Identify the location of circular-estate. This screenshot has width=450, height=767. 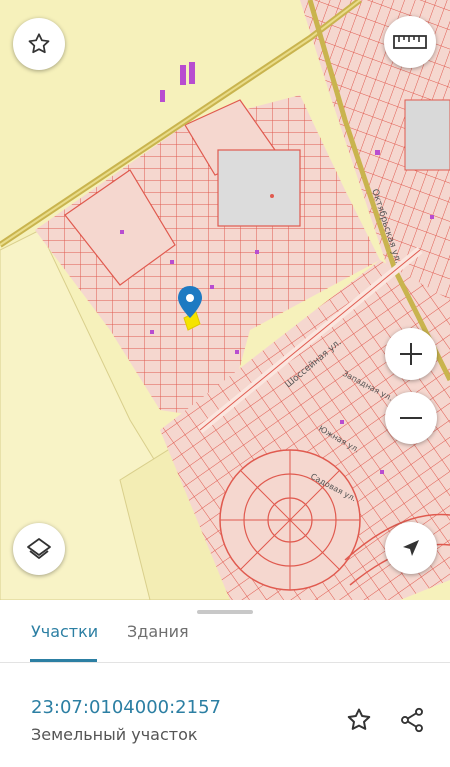
(290, 520).